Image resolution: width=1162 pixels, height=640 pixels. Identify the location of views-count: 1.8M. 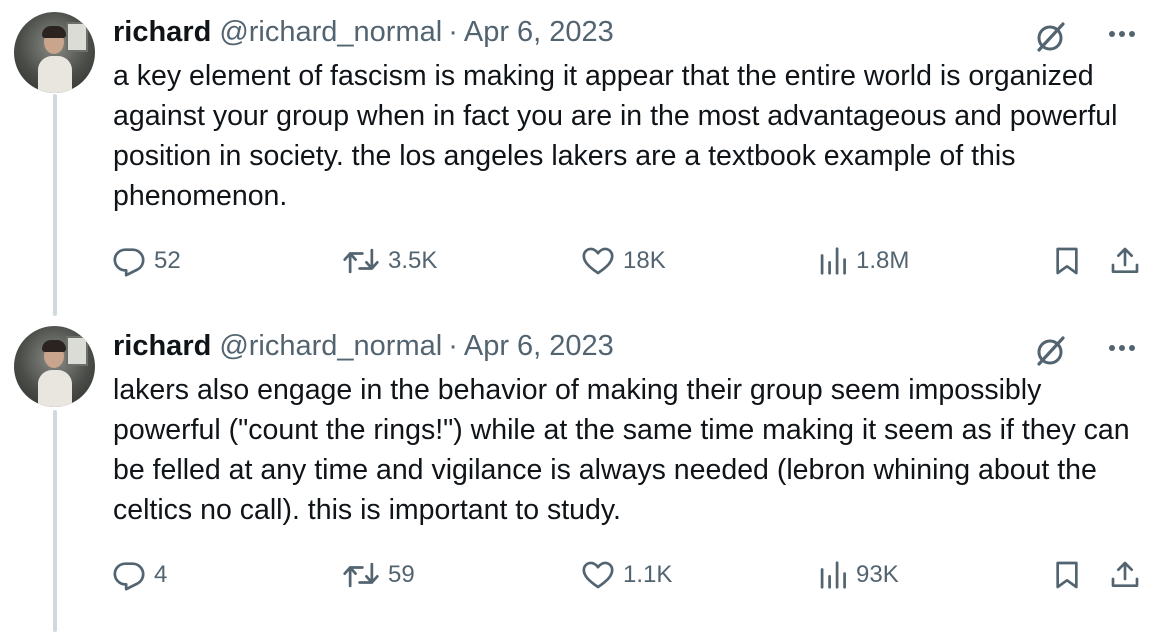
(883, 260).